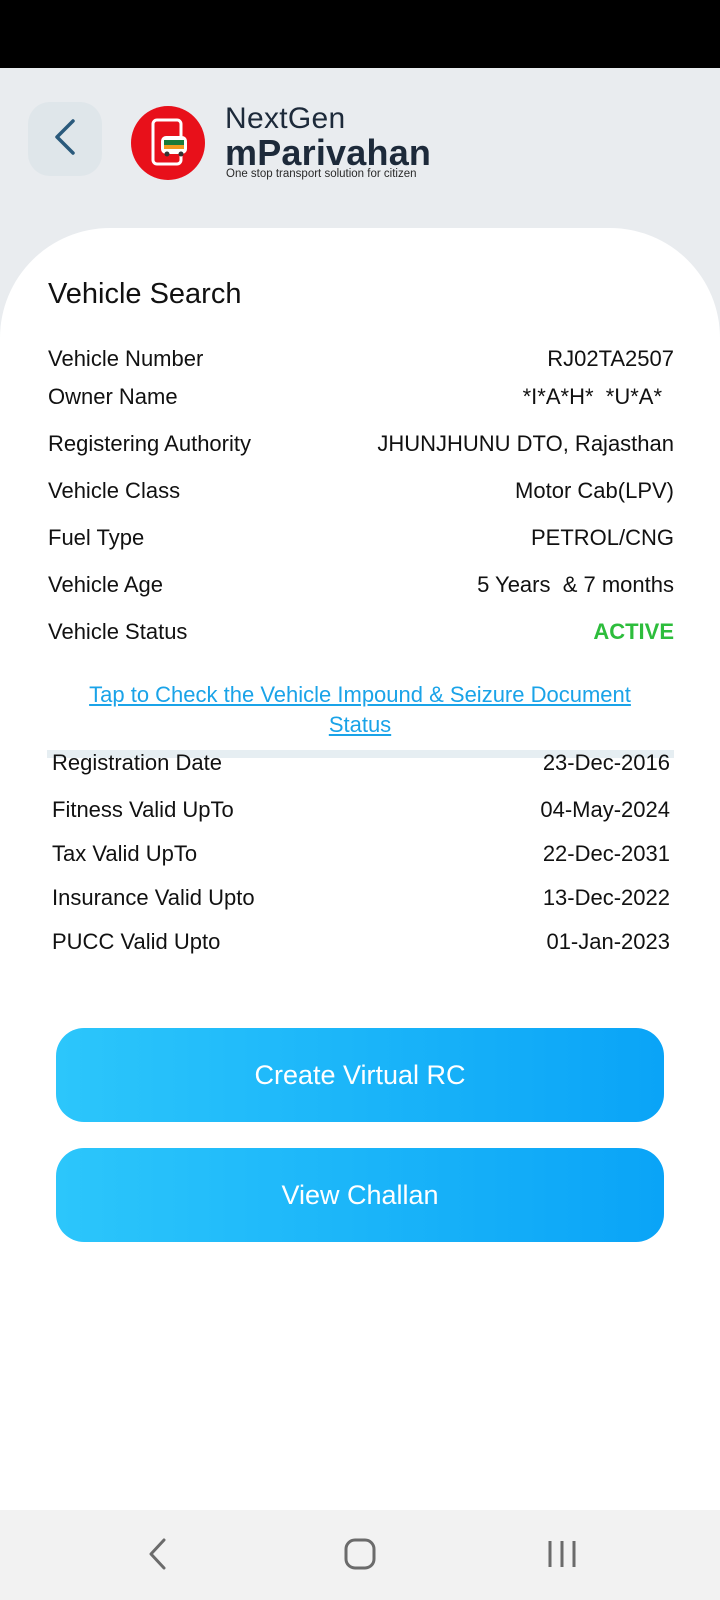 This screenshot has width=720, height=1600. Describe the element at coordinates (145, 294) in the screenshot. I see `page-title: Vehicle Search` at that location.